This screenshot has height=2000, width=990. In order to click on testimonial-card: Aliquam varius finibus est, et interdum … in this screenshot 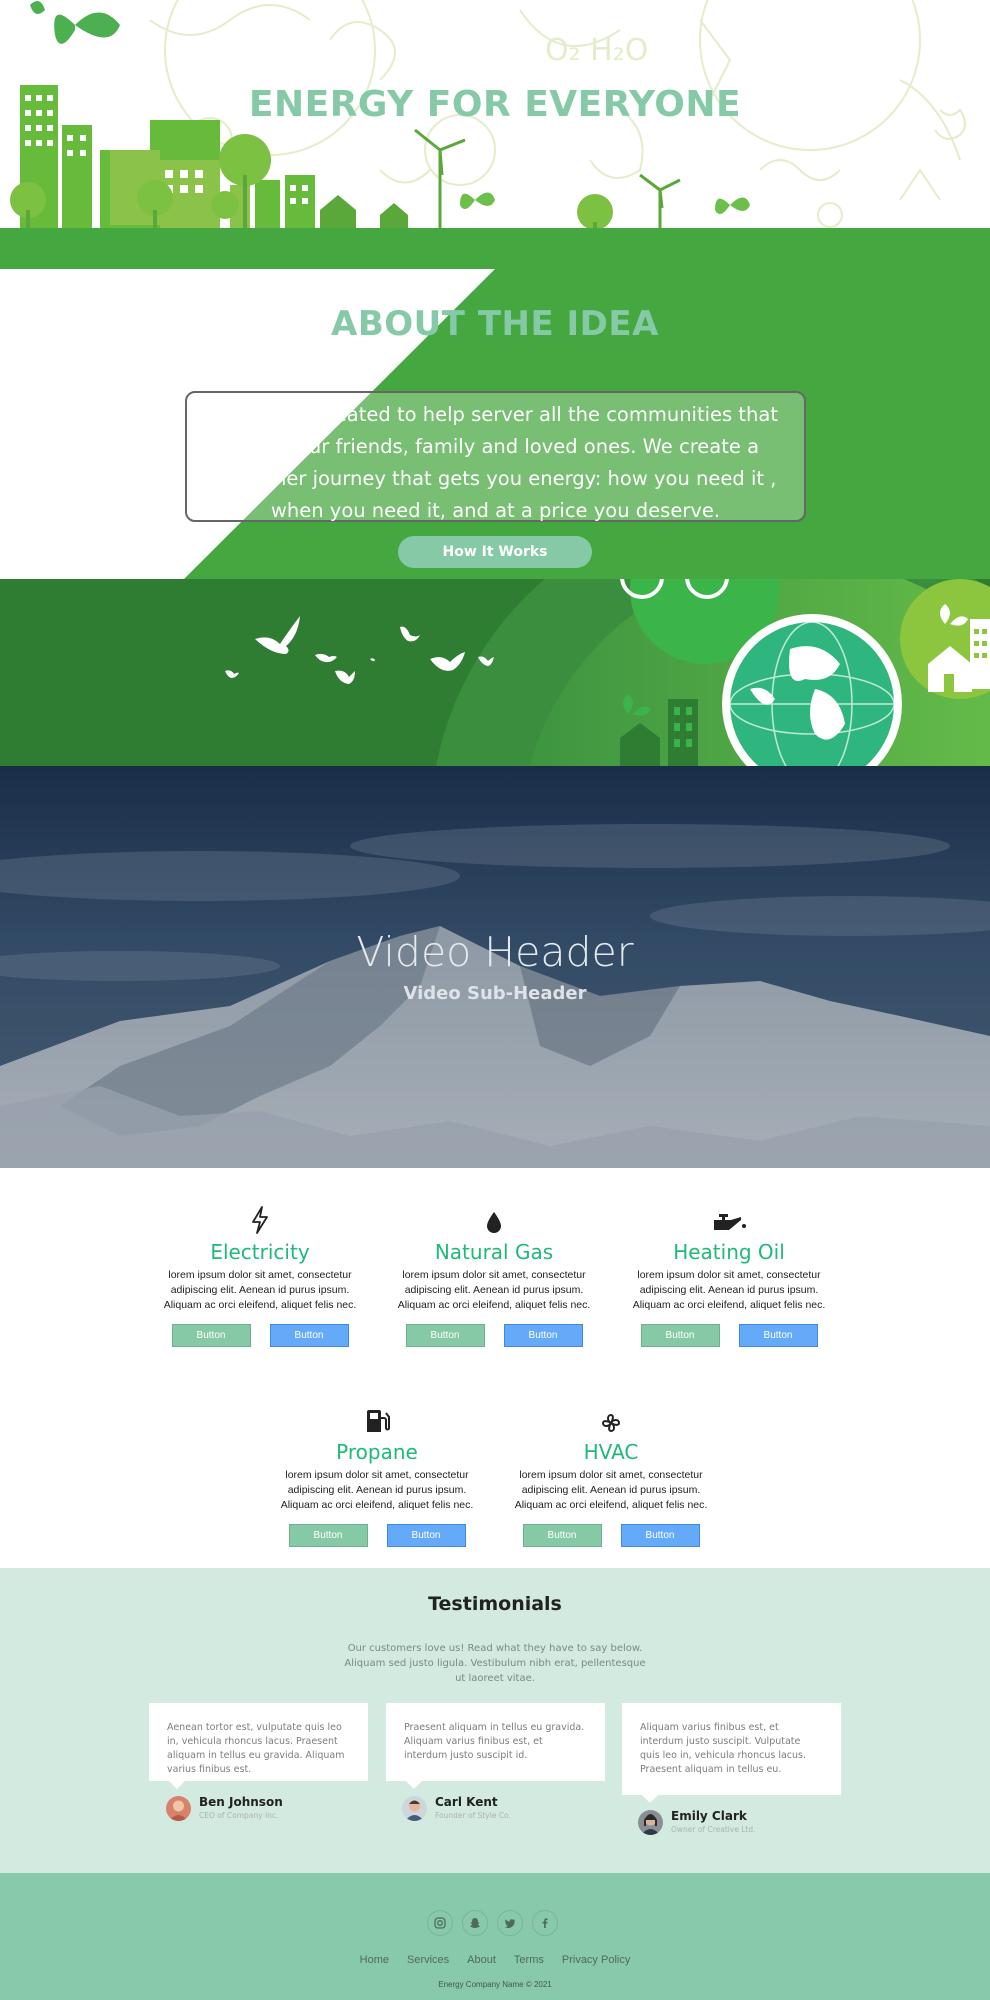, I will do `click(731, 1753)`.